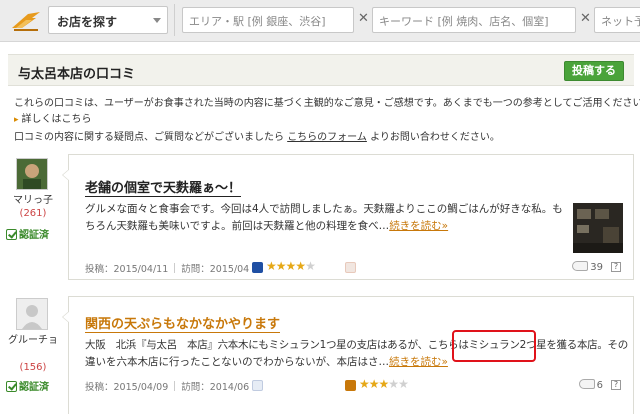  Describe the element at coordinates (33, 213) in the screenshot. I see `reviewer-review-count: (261)` at that location.